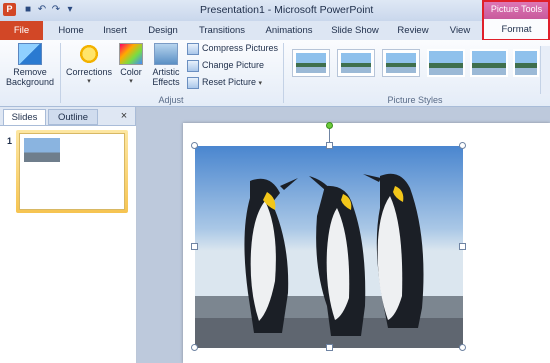  Describe the element at coordinates (289, 31) in the screenshot. I see `tab-animations: Animations` at that location.